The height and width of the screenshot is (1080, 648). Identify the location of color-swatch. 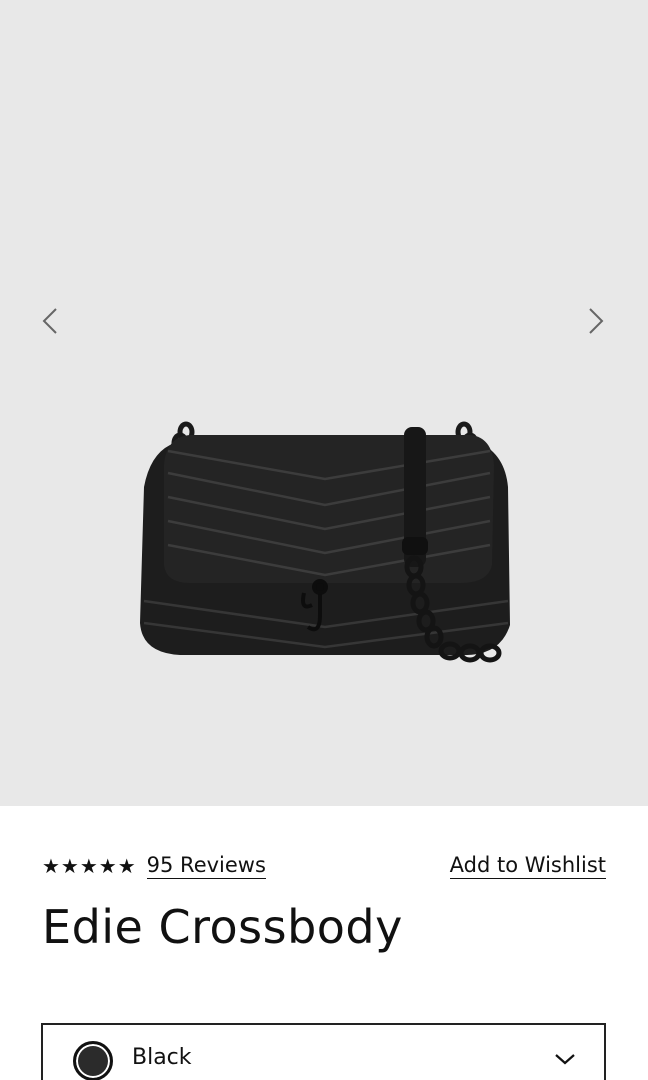
(93, 1060).